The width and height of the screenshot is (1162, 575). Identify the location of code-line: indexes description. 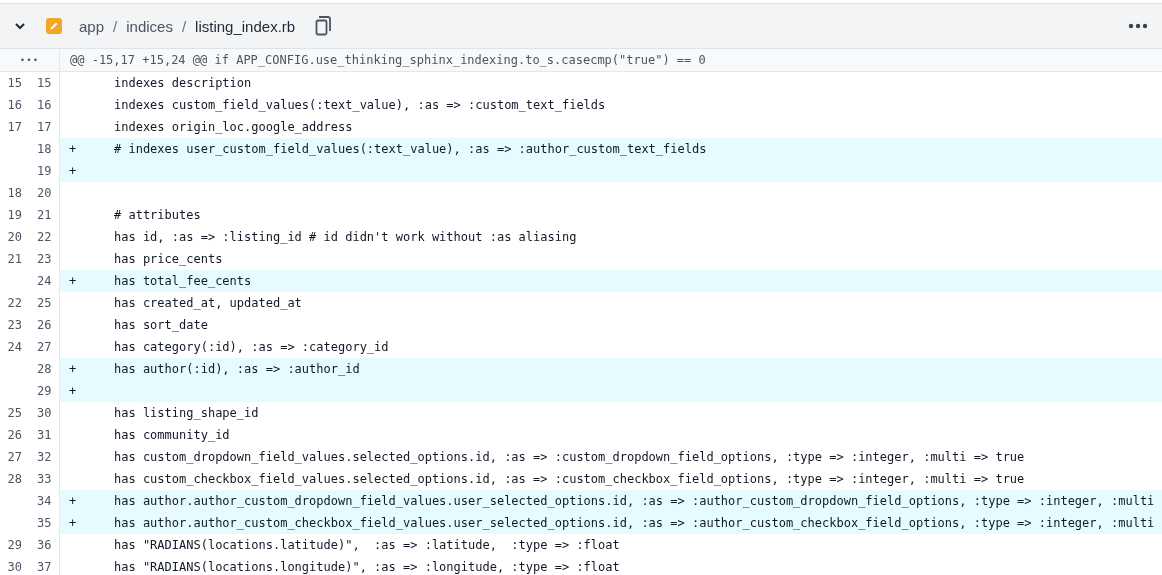
(183, 83).